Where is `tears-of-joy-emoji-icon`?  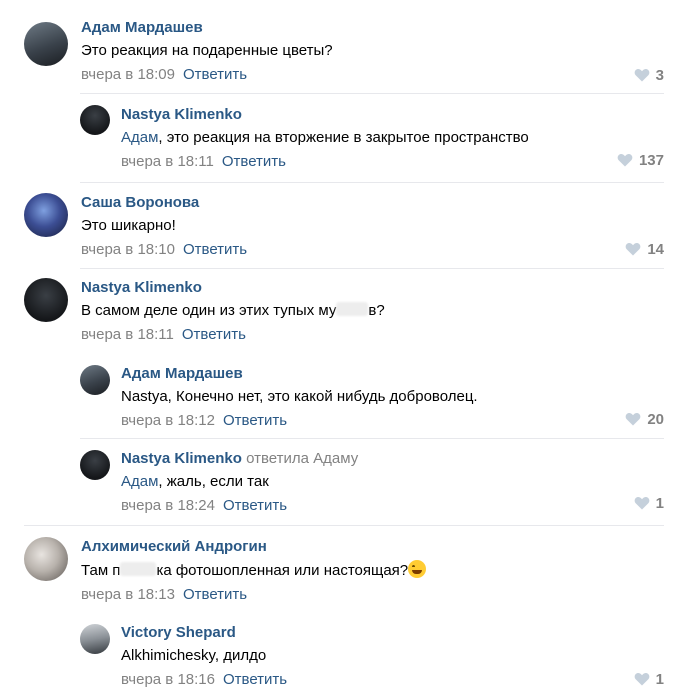 tears-of-joy-emoji-icon is located at coordinates (417, 569).